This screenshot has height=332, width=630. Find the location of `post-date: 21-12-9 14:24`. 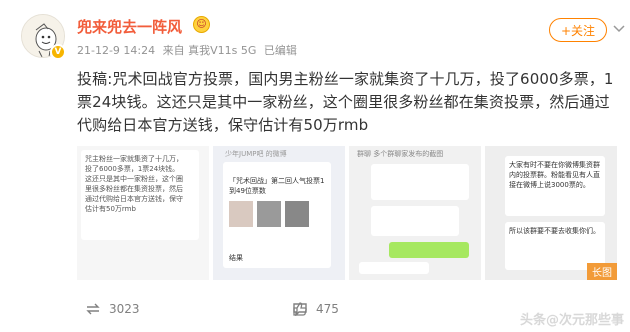

post-date: 21-12-9 14:24 is located at coordinates (116, 50).